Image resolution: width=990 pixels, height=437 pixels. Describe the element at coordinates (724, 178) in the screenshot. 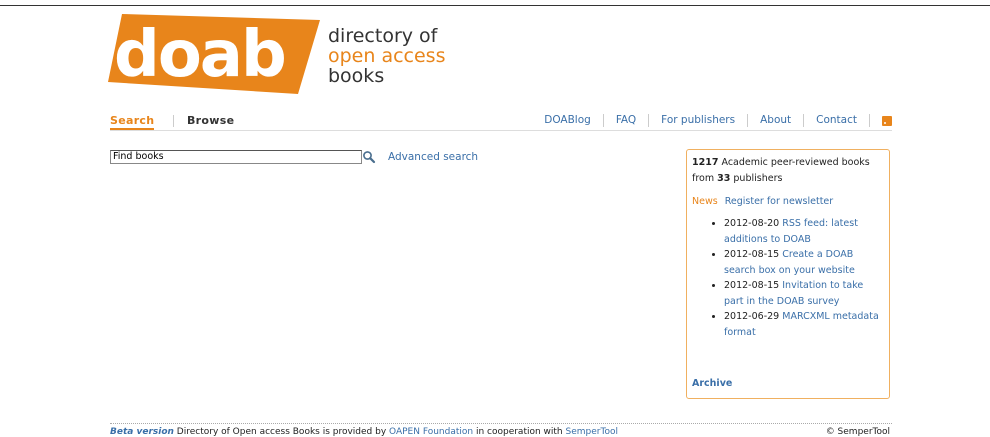

I see `publisher-count: 33` at that location.